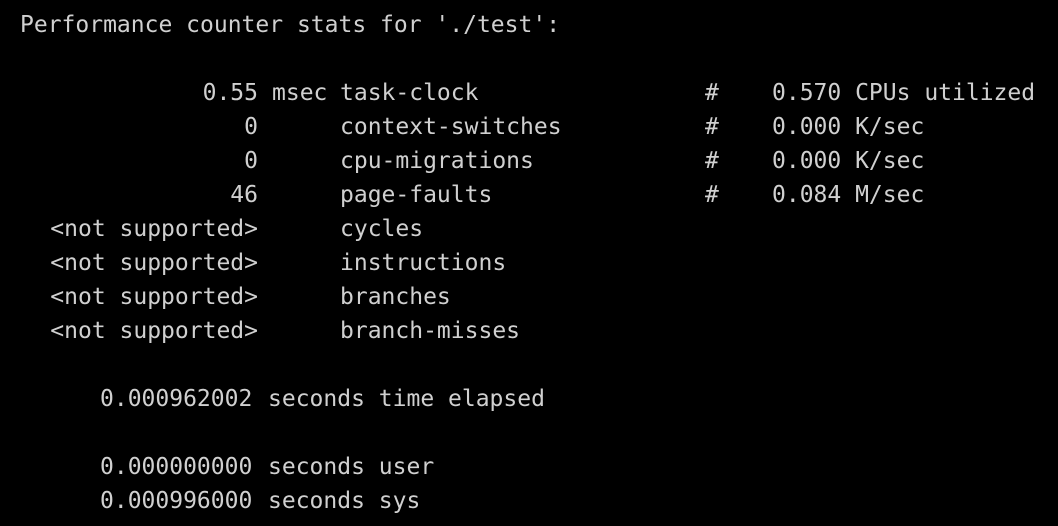  What do you see at coordinates (848, 195) in the screenshot?
I see `event-comment: 0.084 M/sec` at bounding box center [848, 195].